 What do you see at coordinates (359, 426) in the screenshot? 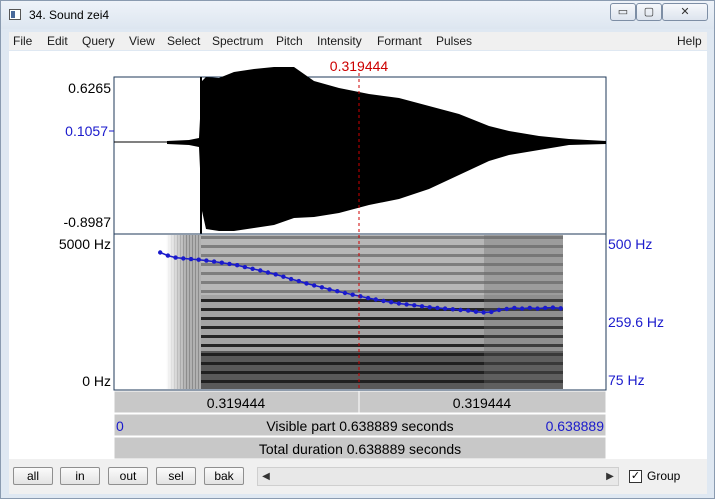
I see `visible-part-label: Visible part 0.638889 seconds` at bounding box center [359, 426].